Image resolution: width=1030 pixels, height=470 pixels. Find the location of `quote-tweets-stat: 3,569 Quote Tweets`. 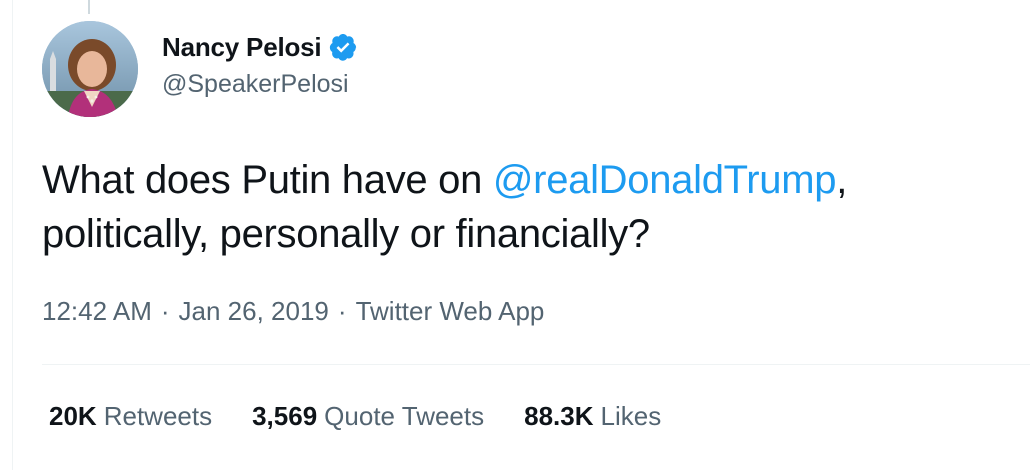

quote-tweets-stat: 3,569 Quote Tweets is located at coordinates (368, 416).